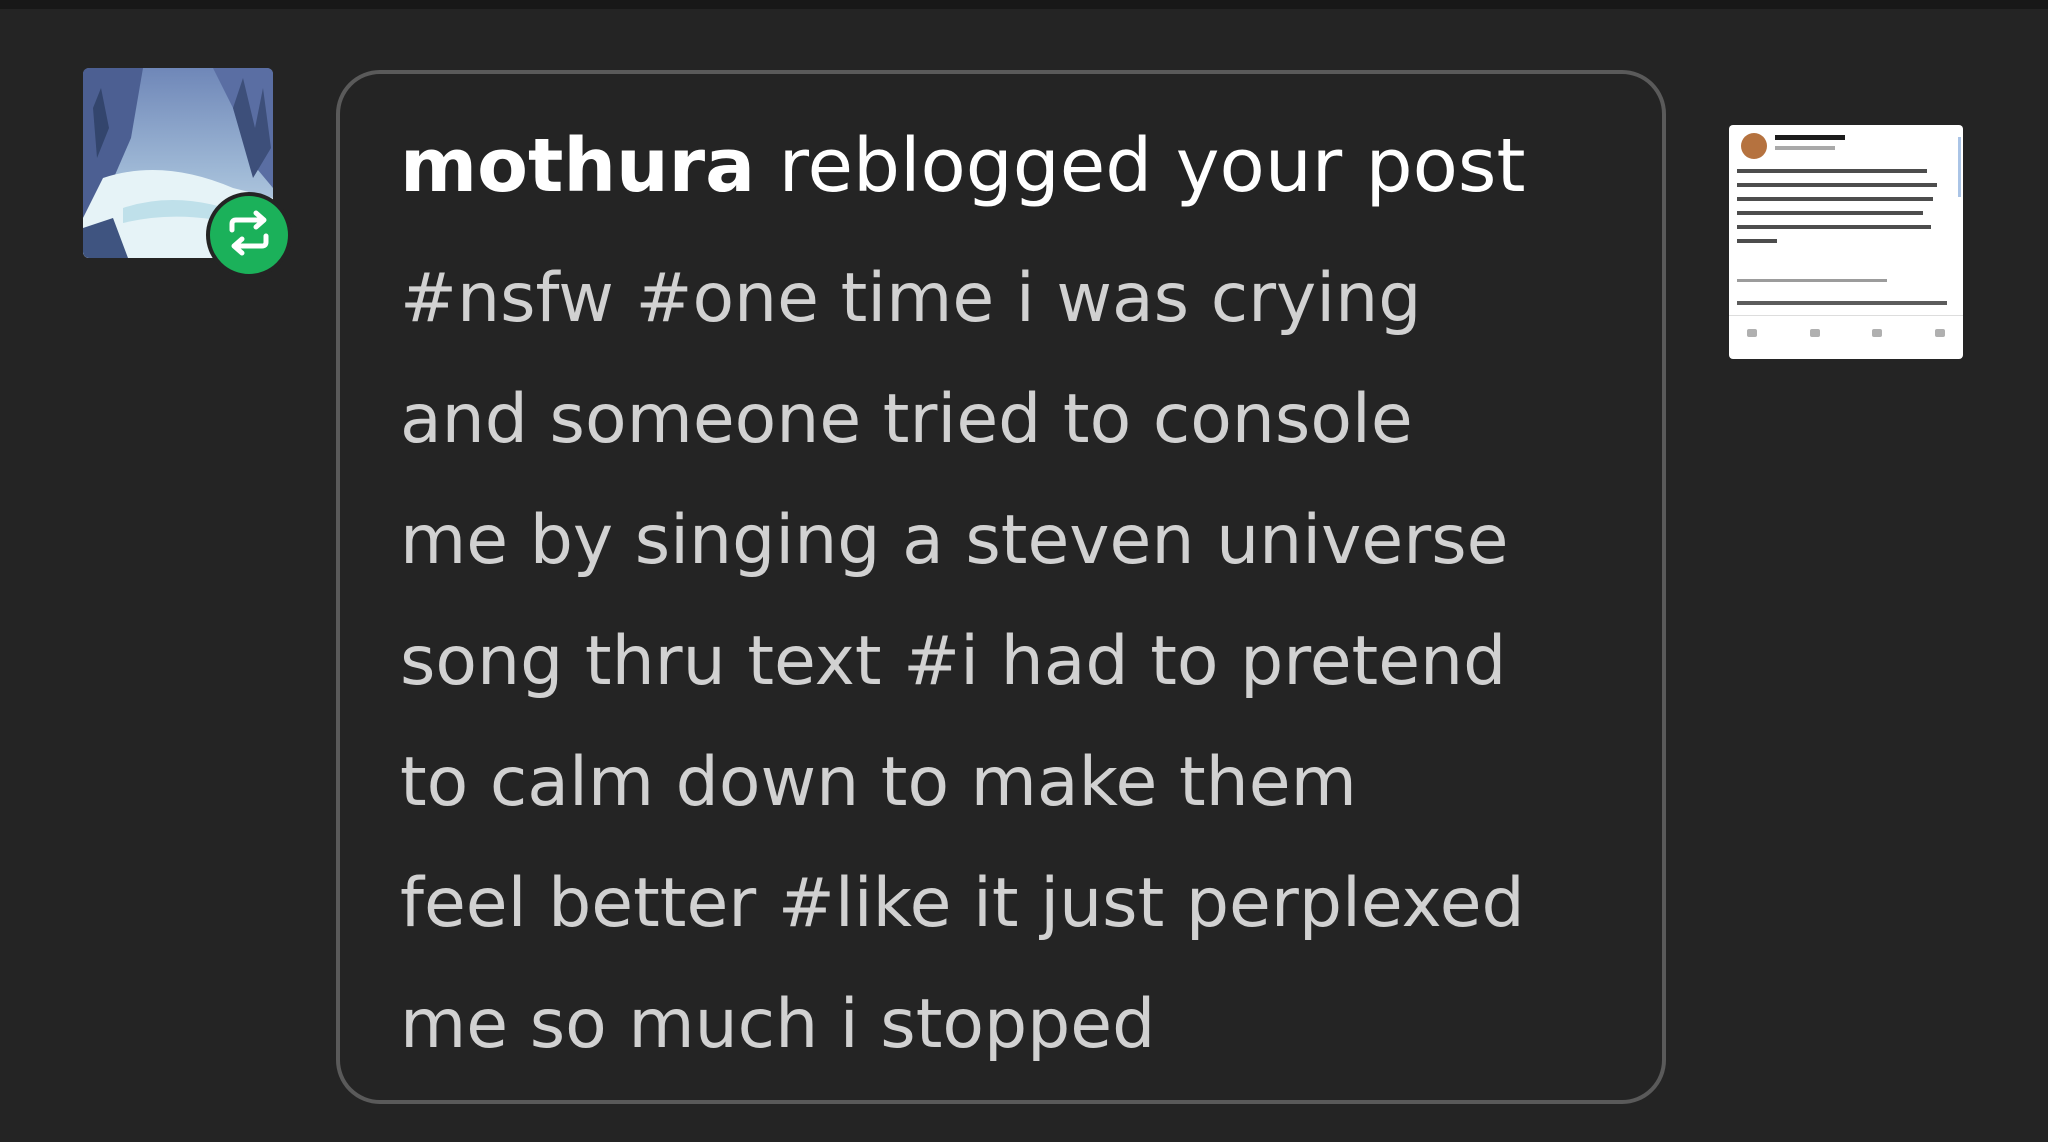  What do you see at coordinates (1805, 148) in the screenshot?
I see `thumbnail-handle-bar` at bounding box center [1805, 148].